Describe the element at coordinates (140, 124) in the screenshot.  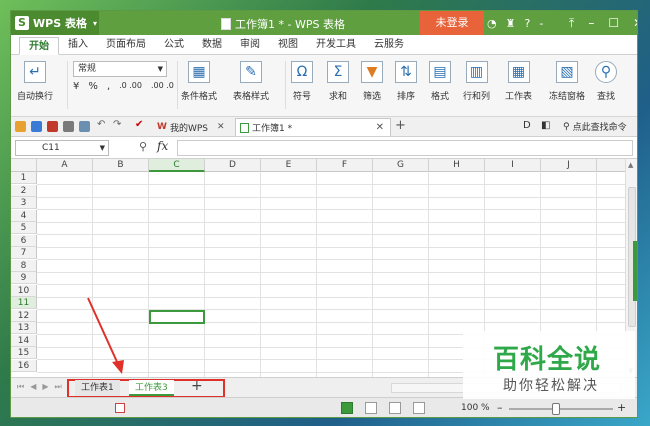
I see `format-painter-icon: ✔` at that location.